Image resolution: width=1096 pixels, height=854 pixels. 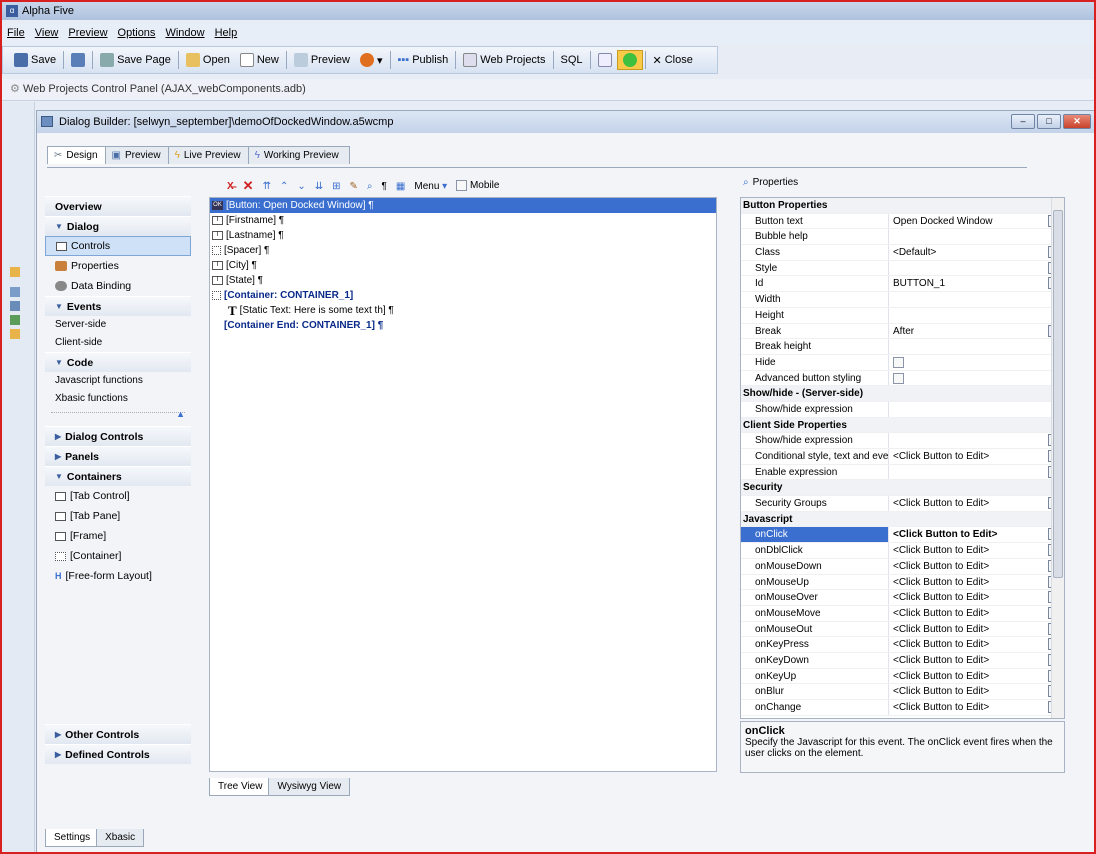 I want to click on indent-icon: ⊞, so click(x=336, y=186).